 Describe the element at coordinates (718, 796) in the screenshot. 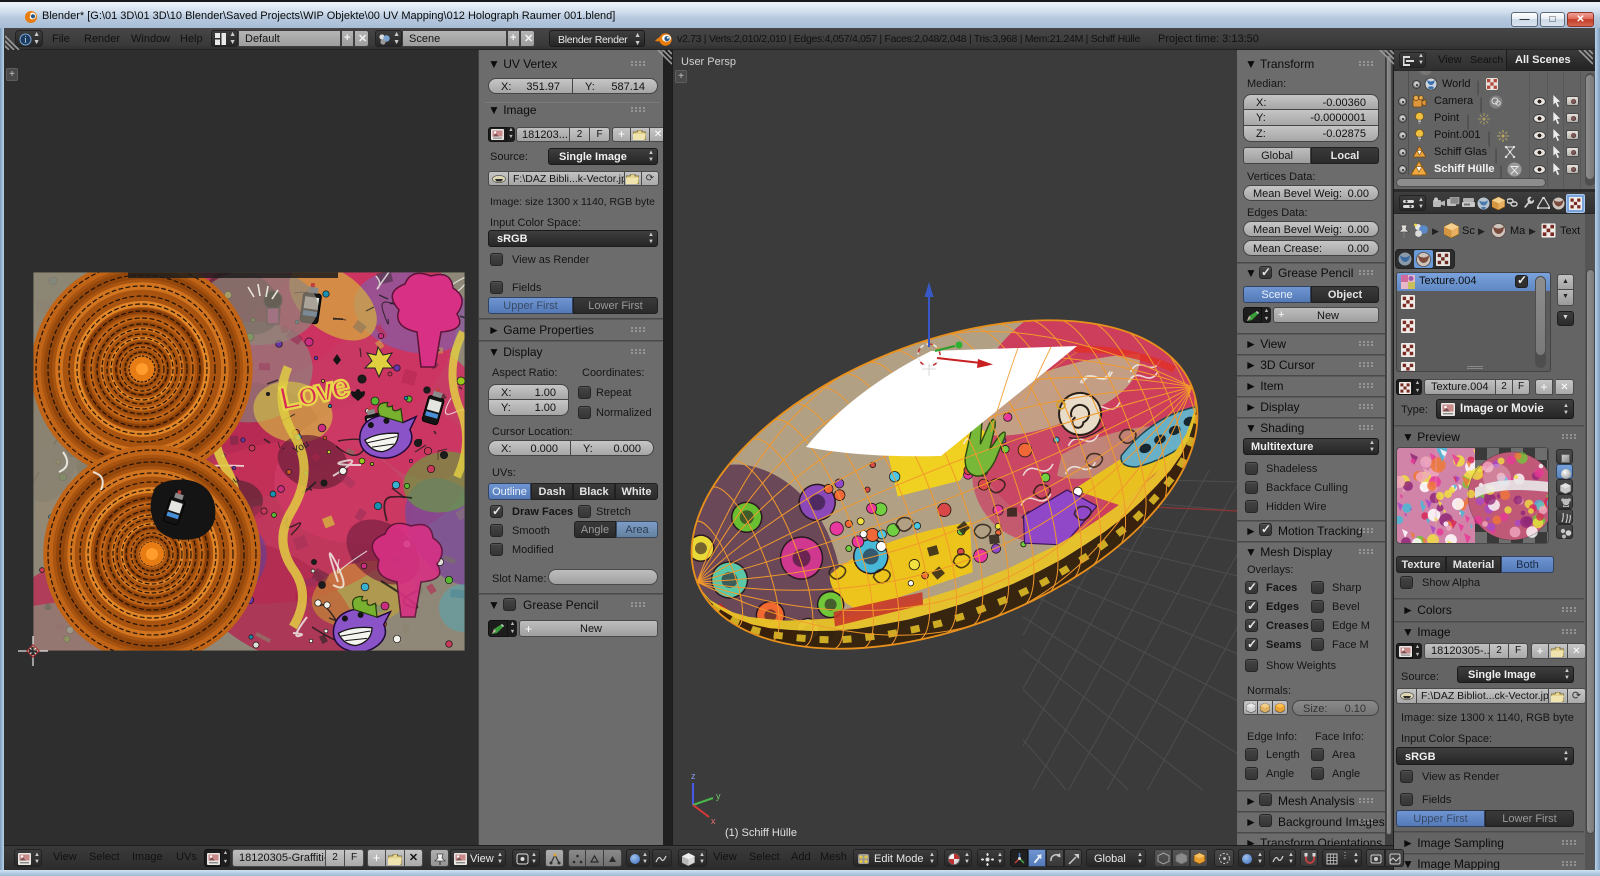

I see `svg-text: y` at that location.